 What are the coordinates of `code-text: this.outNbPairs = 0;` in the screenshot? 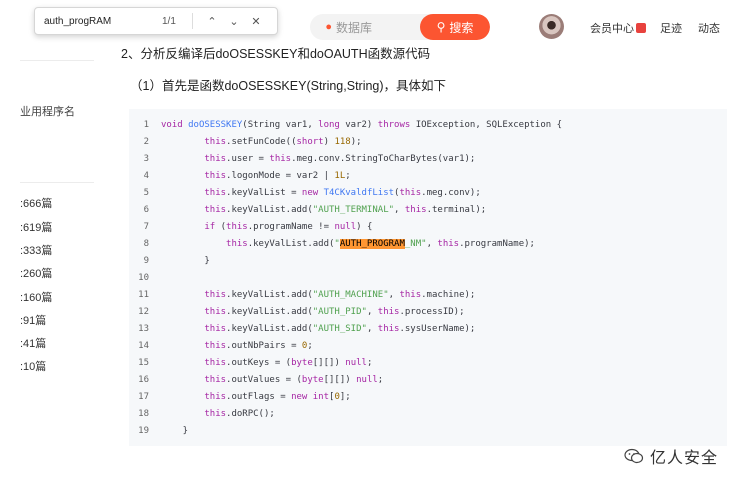 It's located at (258, 346).